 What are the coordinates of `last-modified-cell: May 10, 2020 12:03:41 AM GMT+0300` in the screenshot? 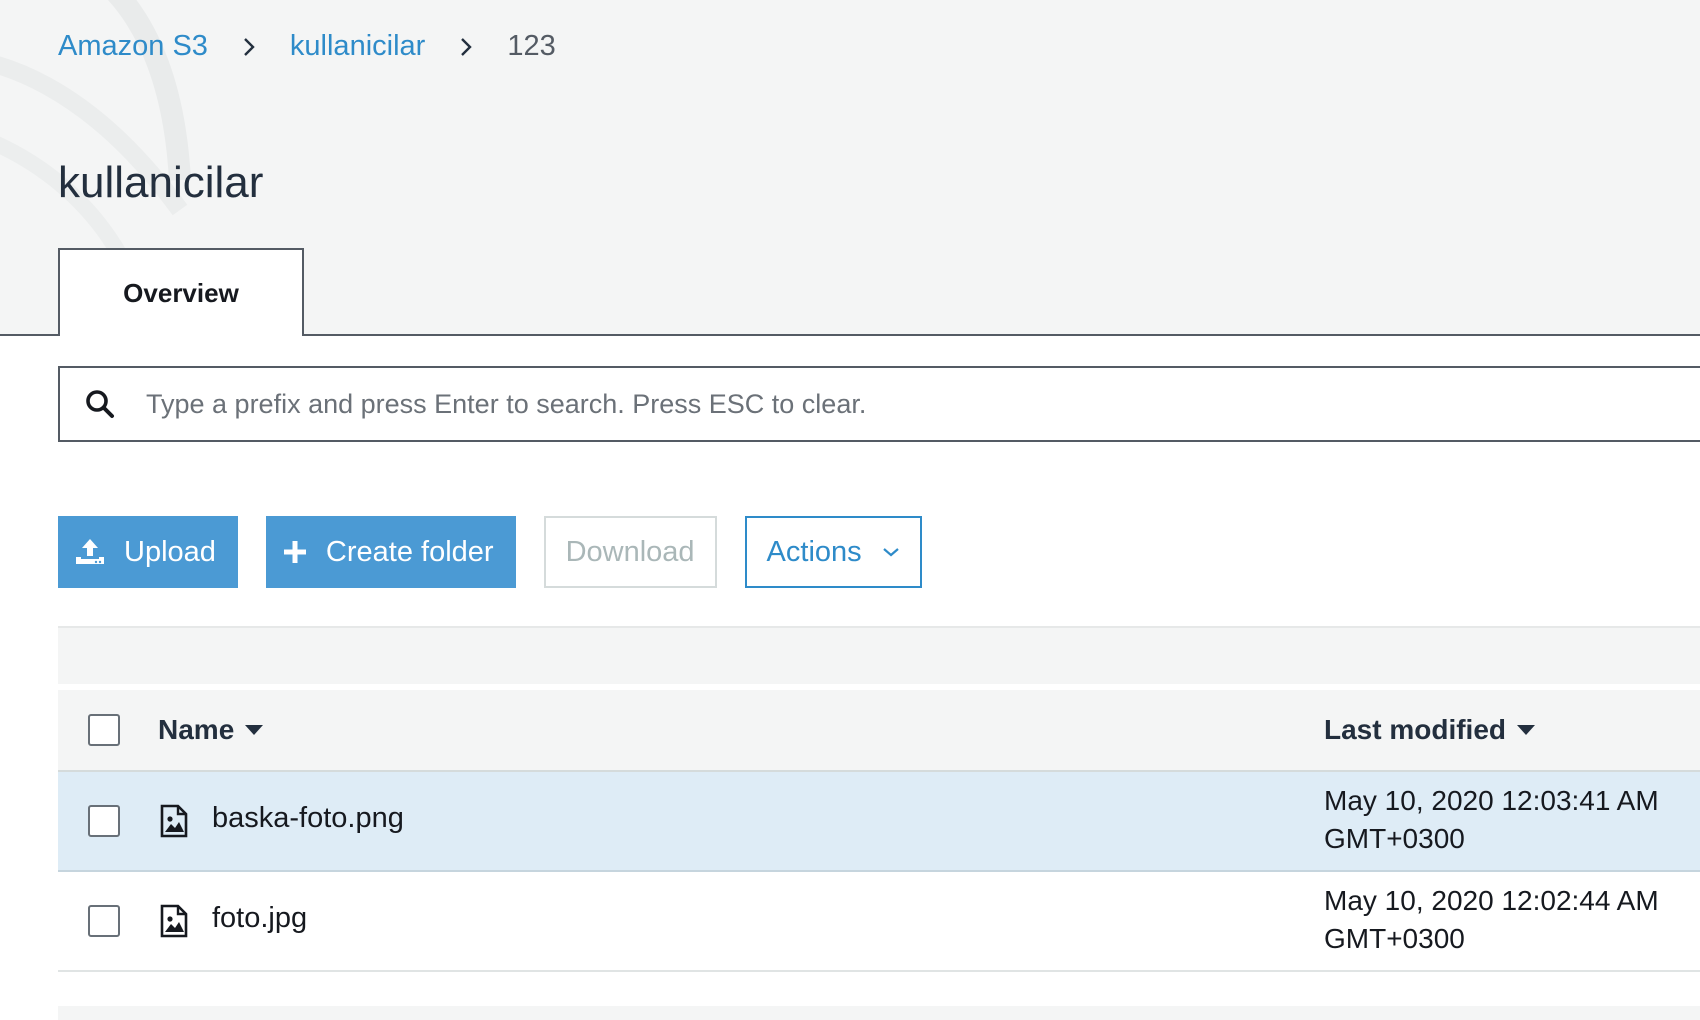 It's located at (1491, 820).